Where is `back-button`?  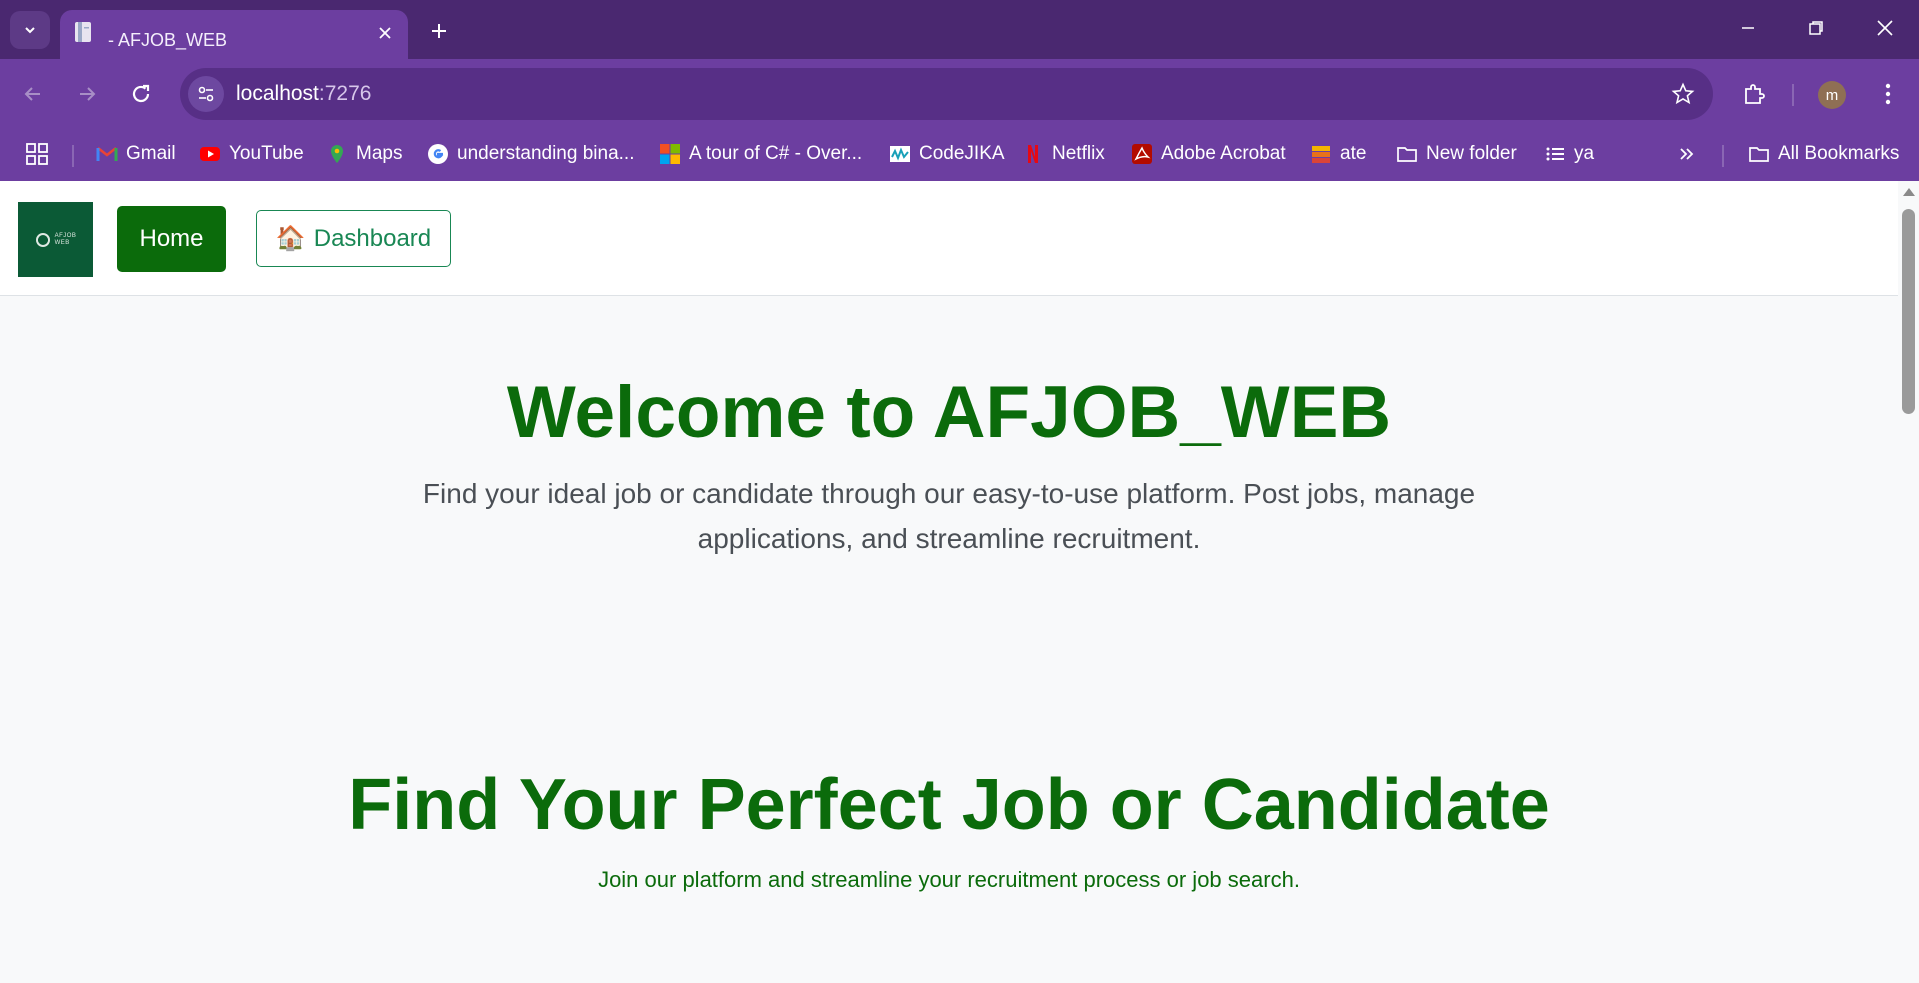
back-button is located at coordinates (33, 94).